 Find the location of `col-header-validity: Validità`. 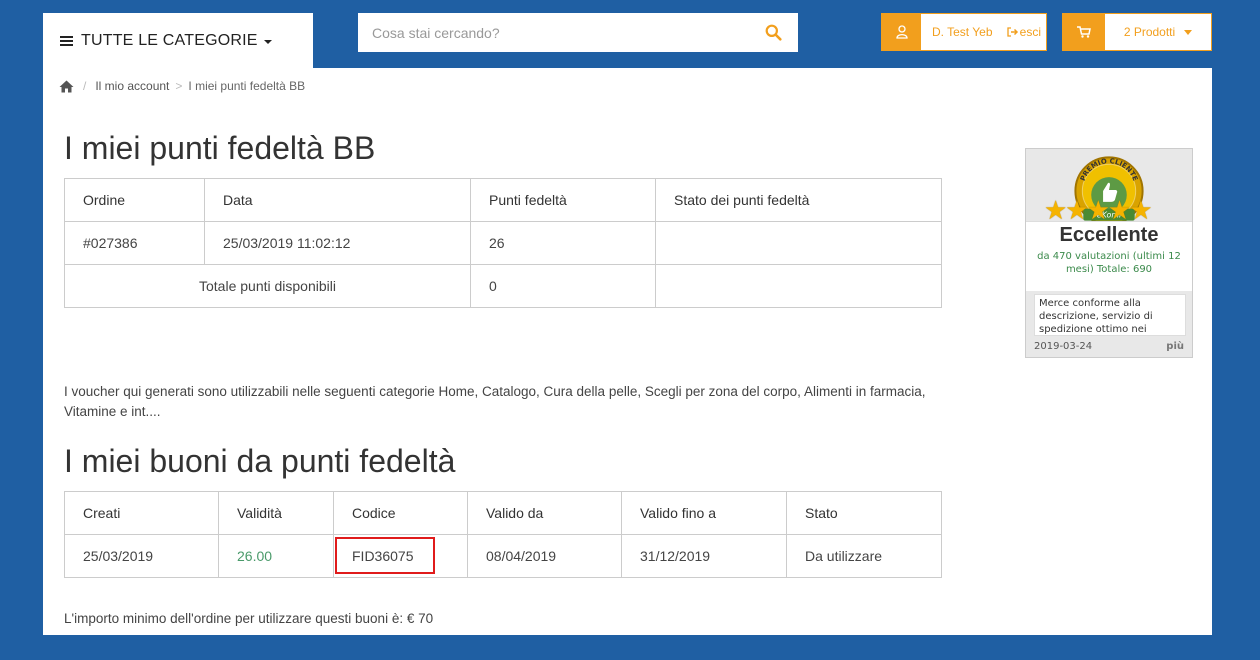

col-header-validity: Validità is located at coordinates (276, 513).